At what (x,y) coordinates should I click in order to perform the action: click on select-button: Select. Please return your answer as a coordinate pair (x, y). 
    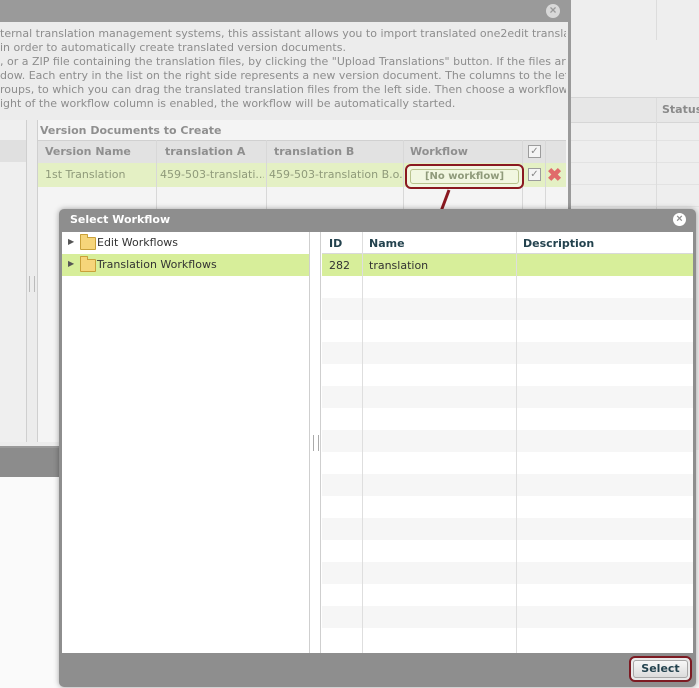
    Looking at the image, I should click on (660, 669).